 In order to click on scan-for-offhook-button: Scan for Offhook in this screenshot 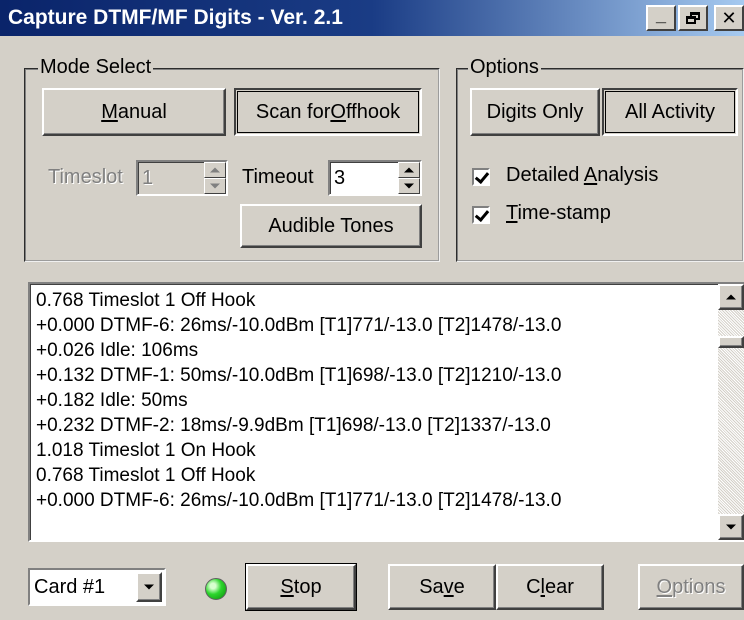, I will do `click(328, 112)`.